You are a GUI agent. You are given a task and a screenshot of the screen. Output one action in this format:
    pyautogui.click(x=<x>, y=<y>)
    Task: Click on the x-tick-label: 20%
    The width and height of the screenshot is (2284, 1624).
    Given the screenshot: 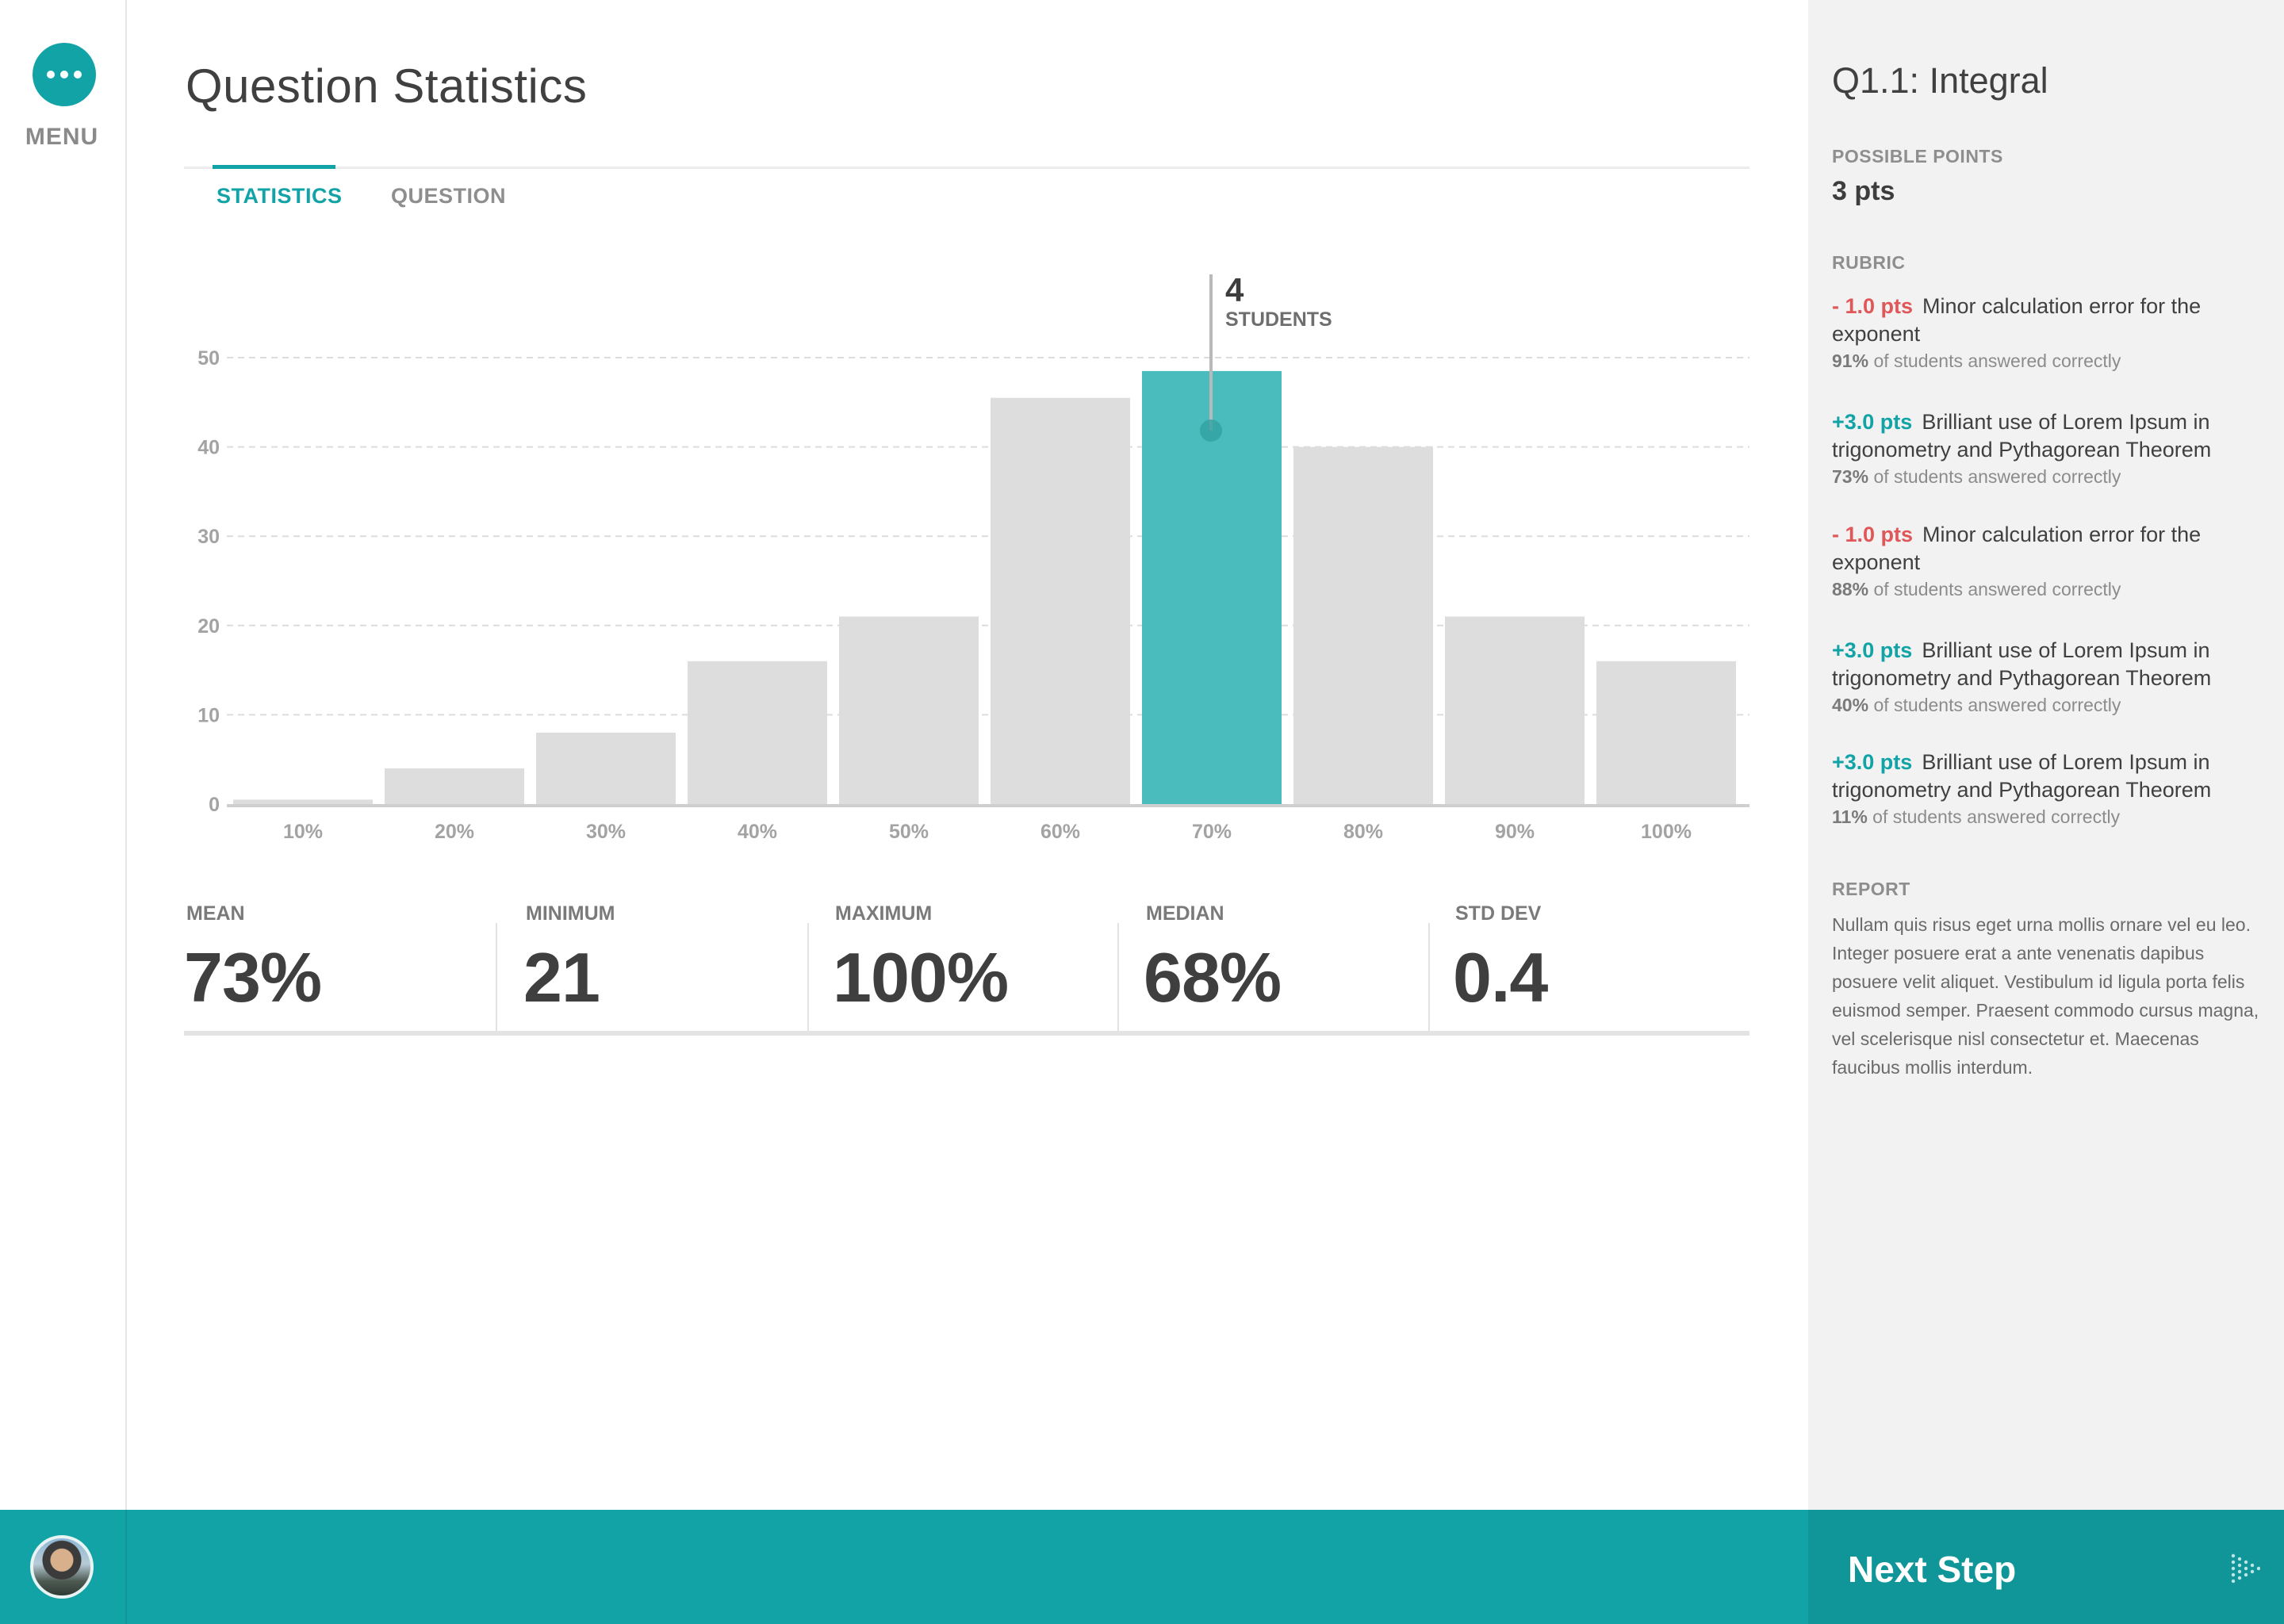 What is the action you would take?
    pyautogui.click(x=454, y=832)
    